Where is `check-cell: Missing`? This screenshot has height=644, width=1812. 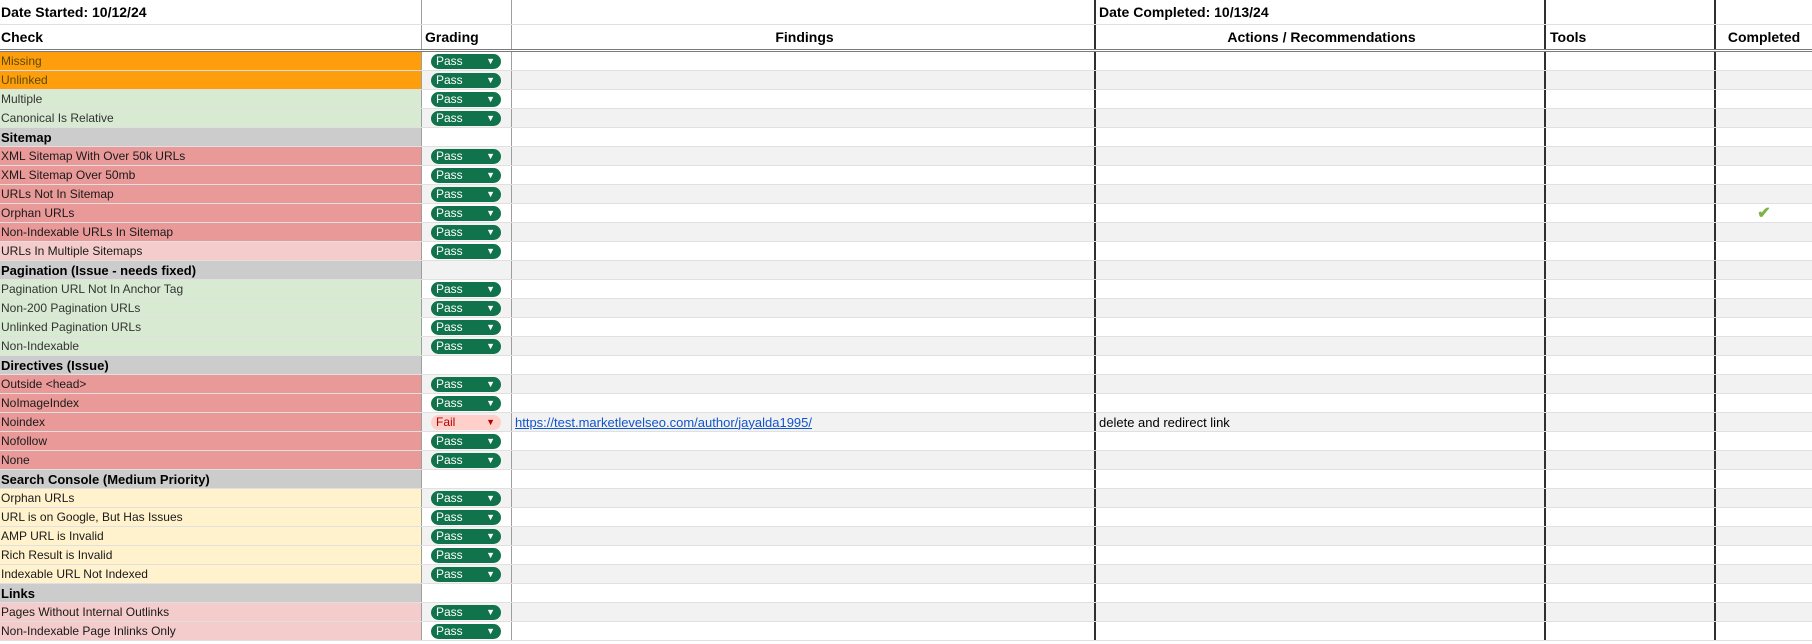 check-cell: Missing is located at coordinates (211, 61).